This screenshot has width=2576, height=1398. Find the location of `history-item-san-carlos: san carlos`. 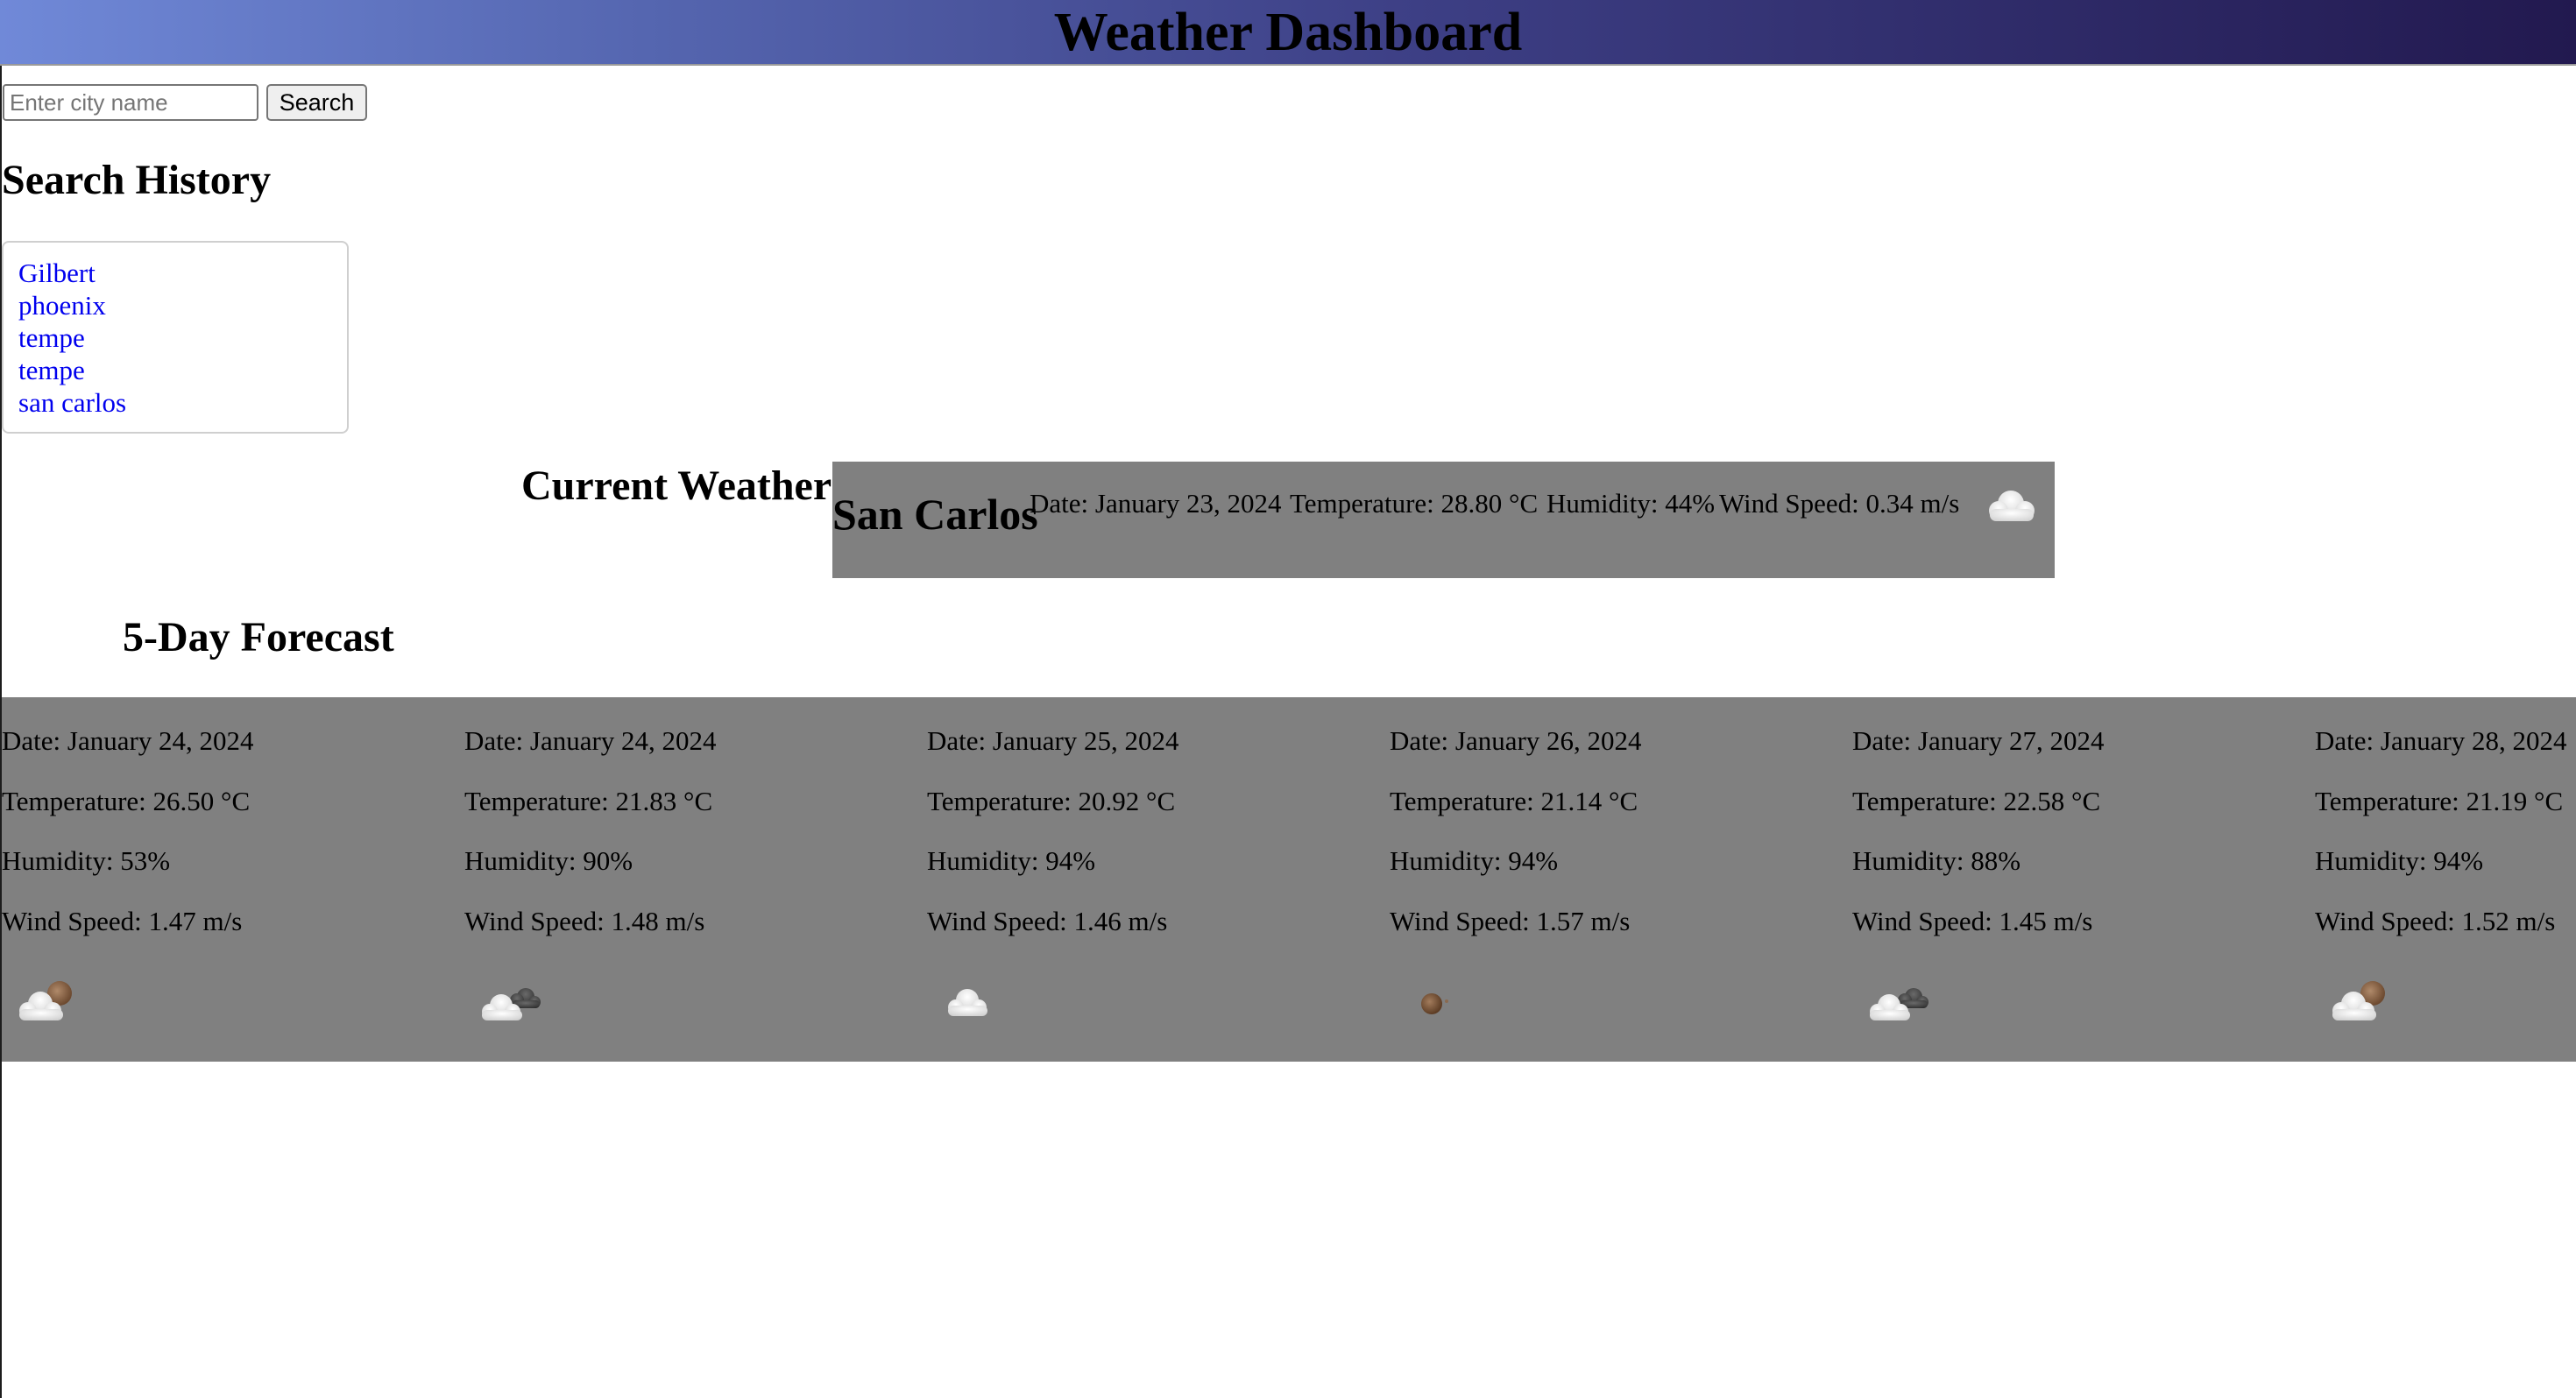

history-item-san-carlos: san carlos is located at coordinates (182, 402).